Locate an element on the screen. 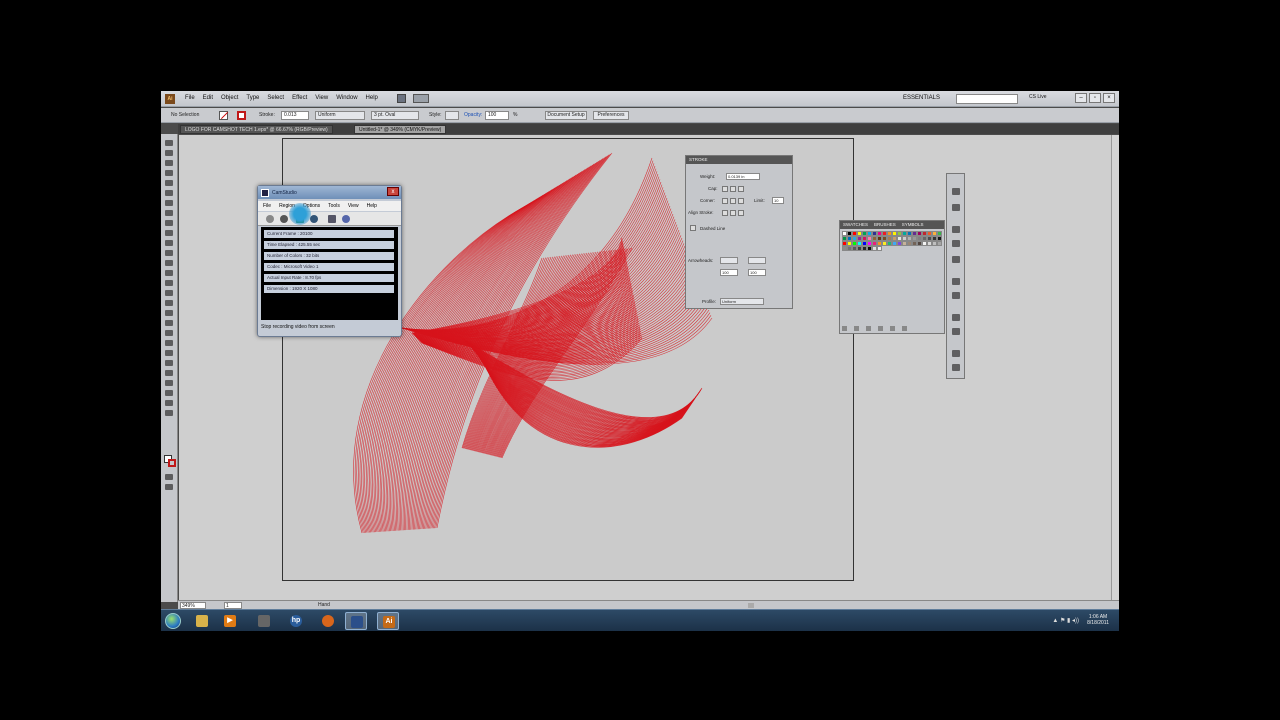  layers-panel-icon is located at coordinates (956, 353).